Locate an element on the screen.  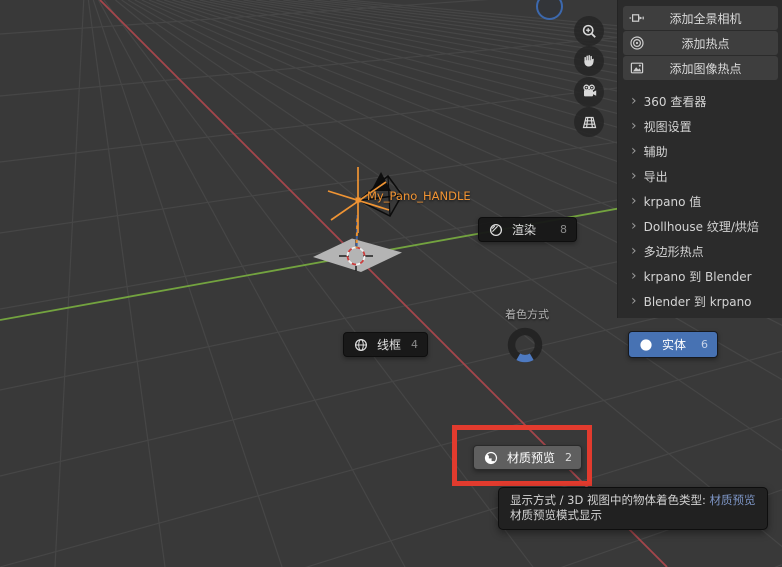
add-hotspot-button: 添加热点 is located at coordinates (700, 43).